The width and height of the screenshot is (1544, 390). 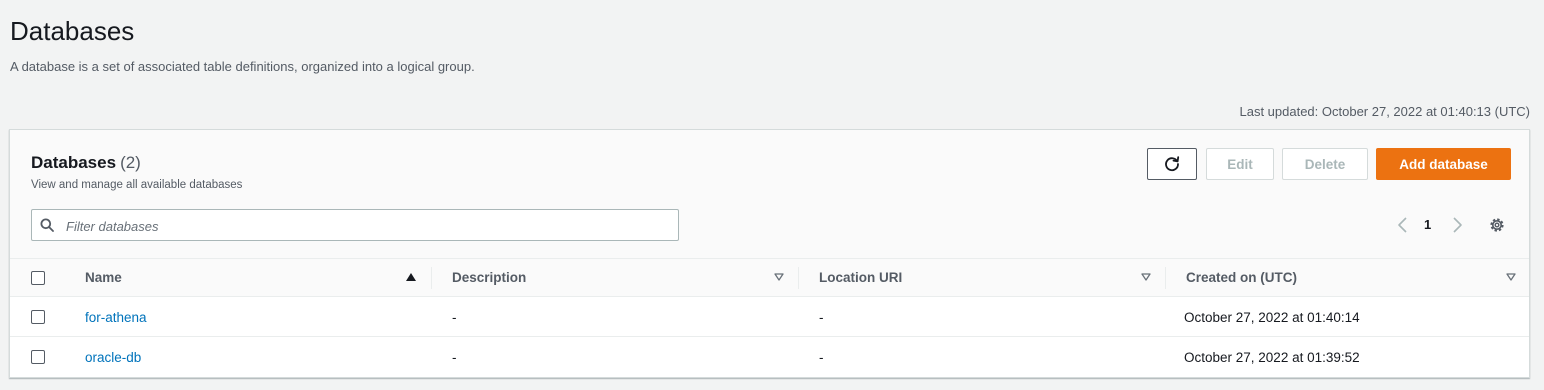 What do you see at coordinates (103, 277) in the screenshot?
I see `column-header-name: Name` at bounding box center [103, 277].